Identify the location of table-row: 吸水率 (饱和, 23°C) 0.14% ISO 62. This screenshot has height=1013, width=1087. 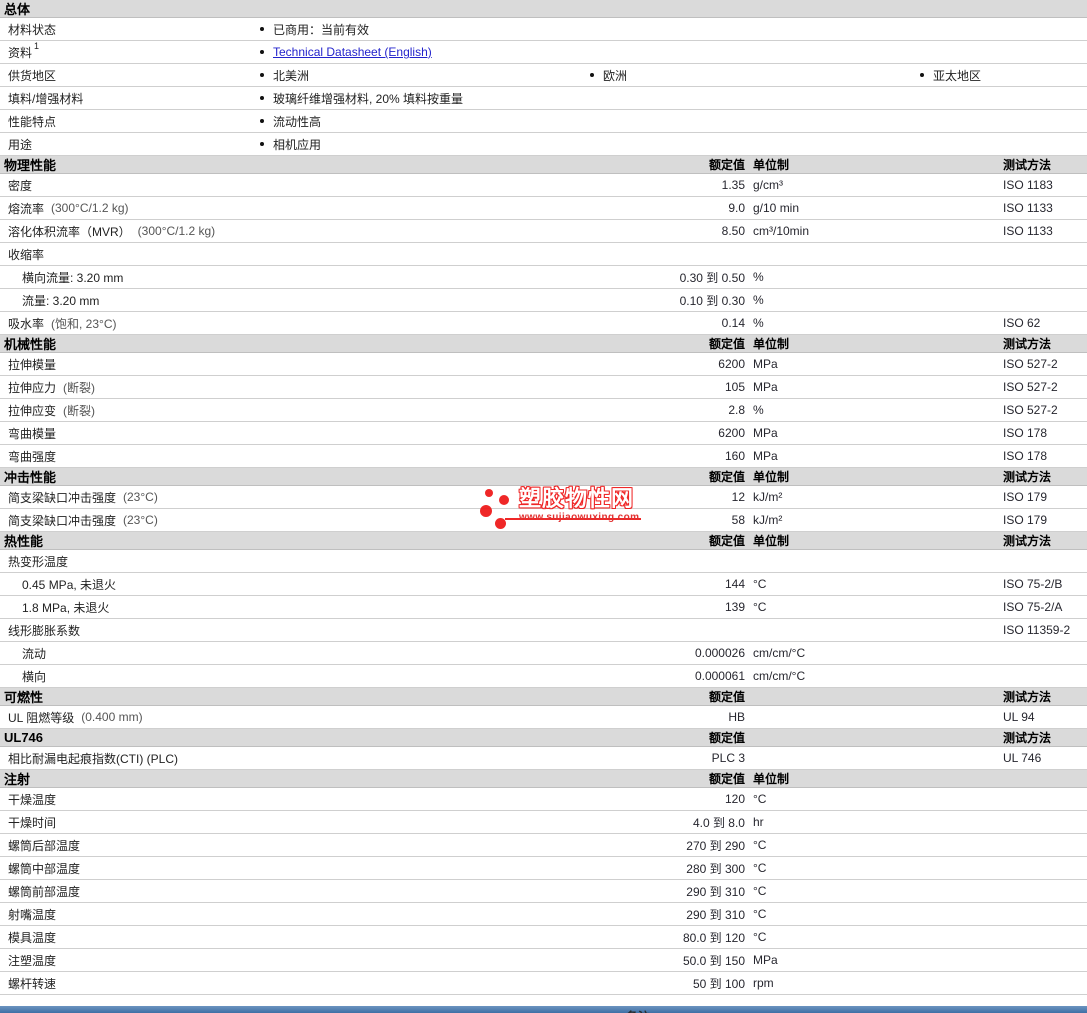
(543, 323).